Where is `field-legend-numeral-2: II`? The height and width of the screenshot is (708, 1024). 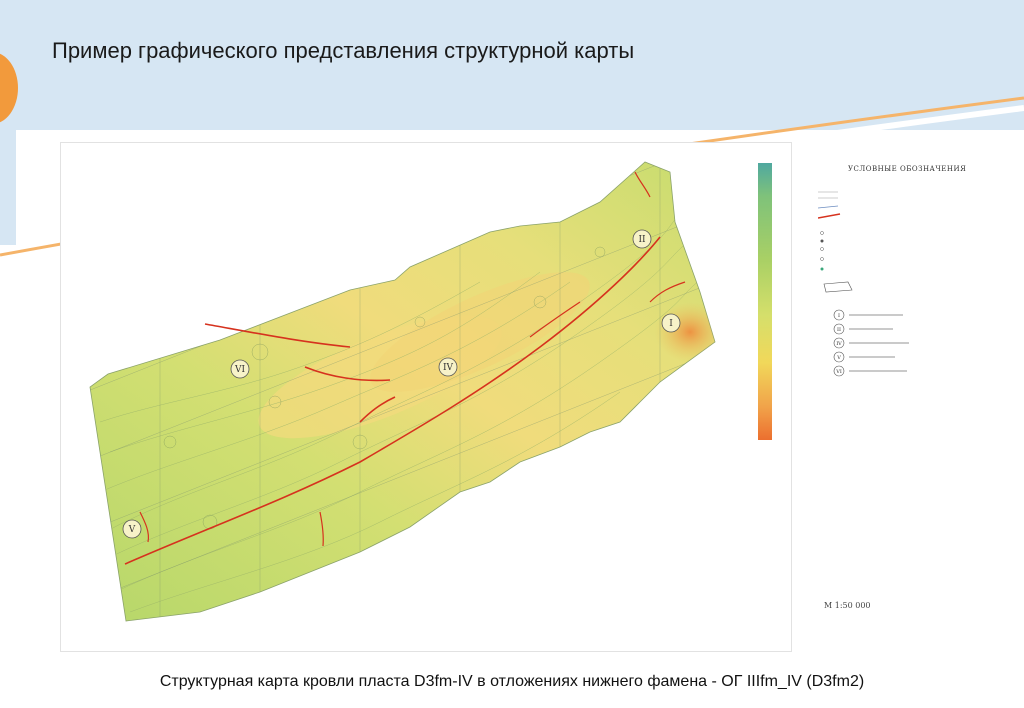
field-legend-numeral-2: II is located at coordinates (839, 330).